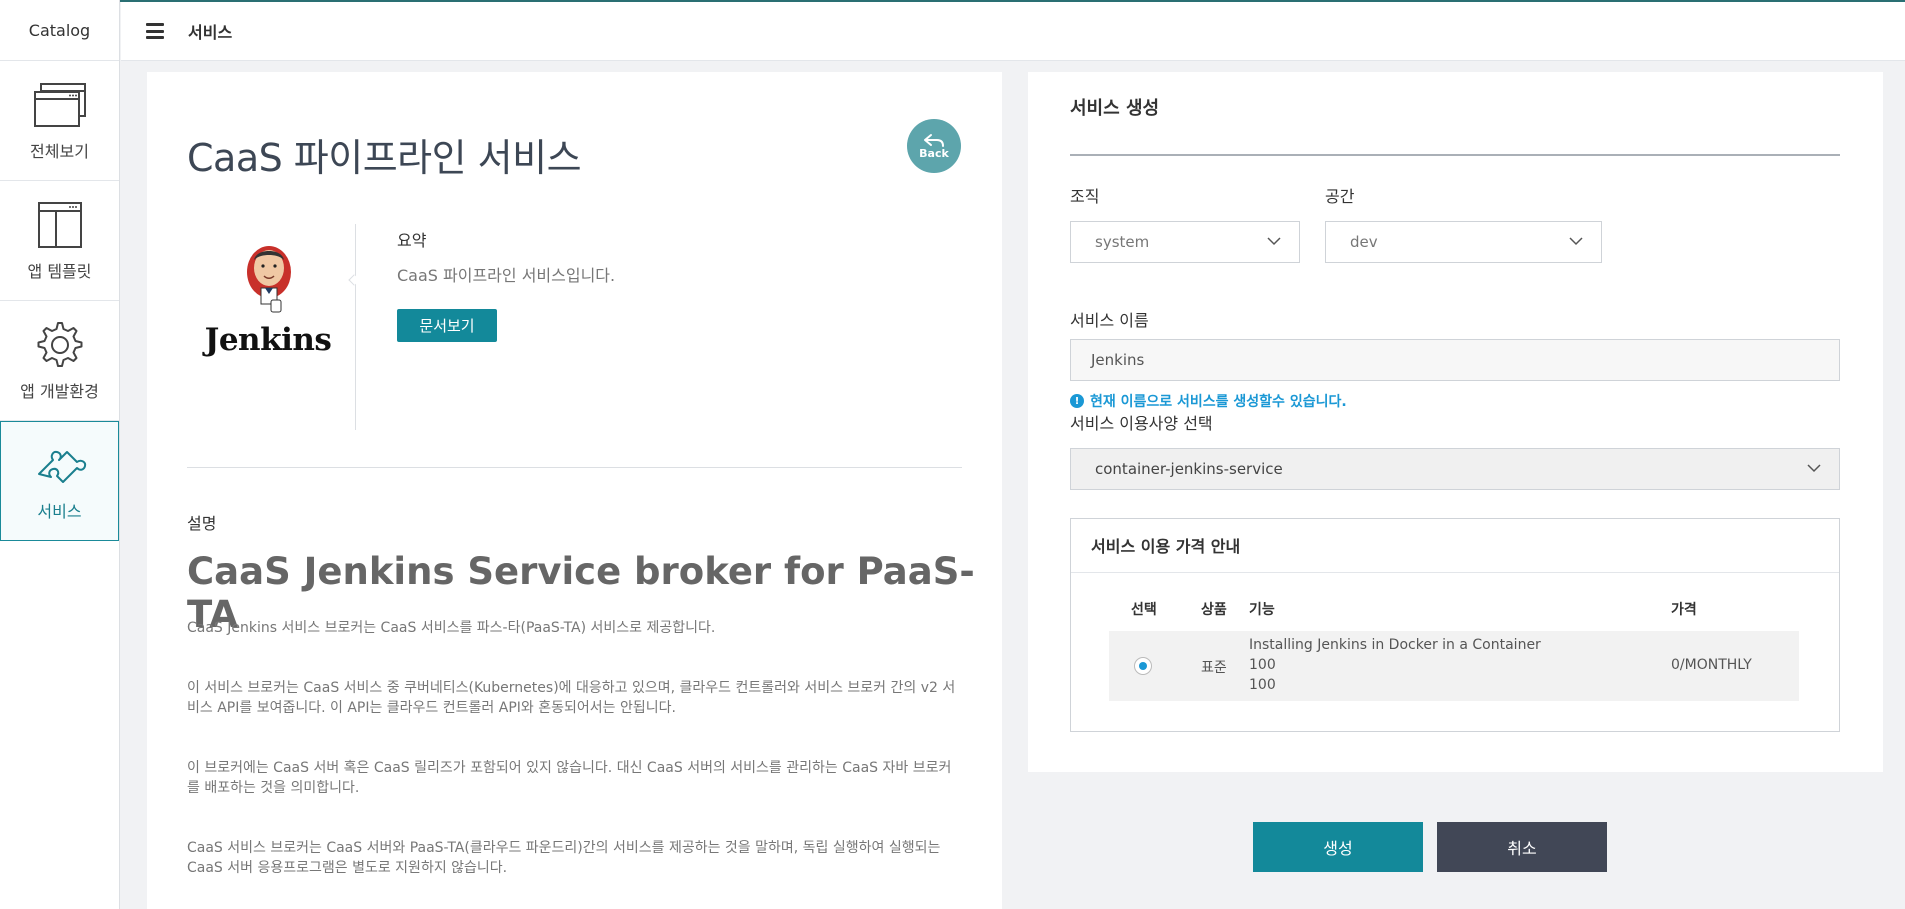 The image size is (1905, 909). Describe the element at coordinates (1214, 668) in the screenshot. I see `product-cell: 표준` at that location.